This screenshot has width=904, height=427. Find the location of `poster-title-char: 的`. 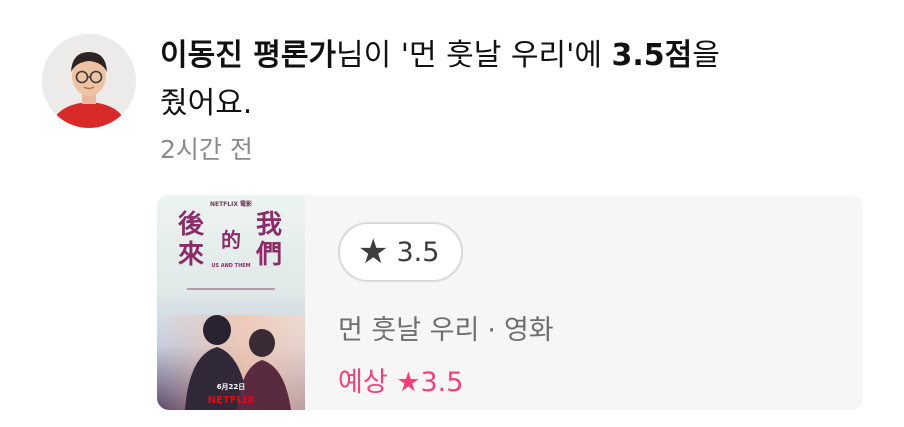

poster-title-char: 的 is located at coordinates (231, 240).